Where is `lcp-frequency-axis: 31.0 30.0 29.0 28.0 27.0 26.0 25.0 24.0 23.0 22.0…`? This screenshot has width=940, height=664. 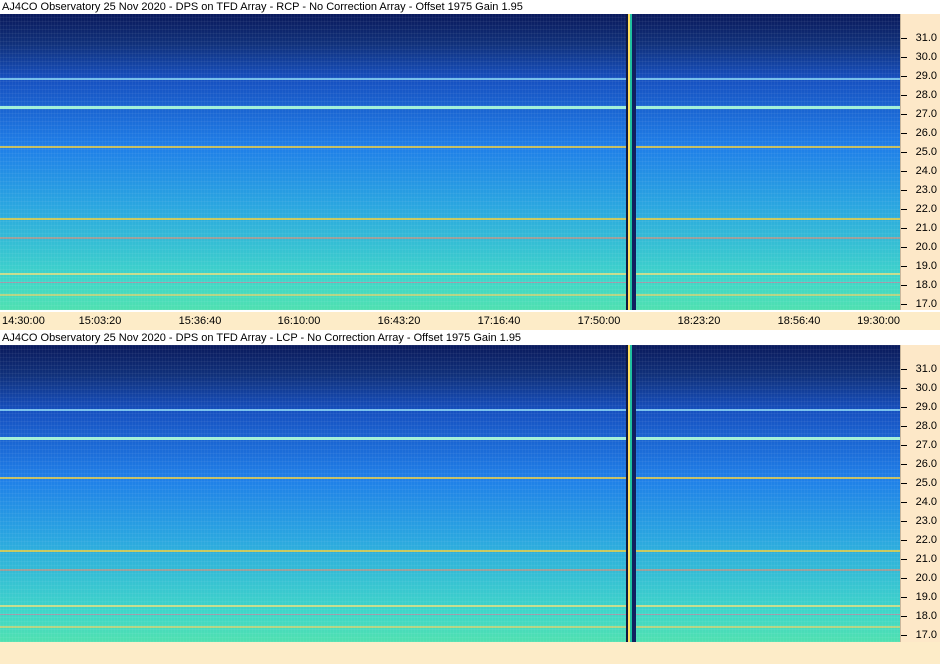
lcp-frequency-axis: 31.0 30.0 29.0 28.0 27.0 26.0 25.0 24.0 23.0 22.0… is located at coordinates (920, 493).